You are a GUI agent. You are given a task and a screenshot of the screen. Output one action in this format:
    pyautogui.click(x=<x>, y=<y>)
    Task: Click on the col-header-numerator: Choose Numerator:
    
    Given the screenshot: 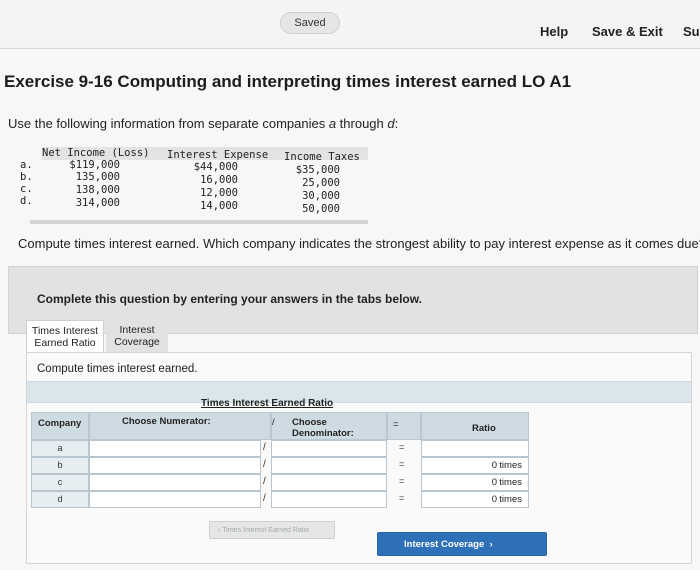 What is the action you would take?
    pyautogui.click(x=180, y=426)
    